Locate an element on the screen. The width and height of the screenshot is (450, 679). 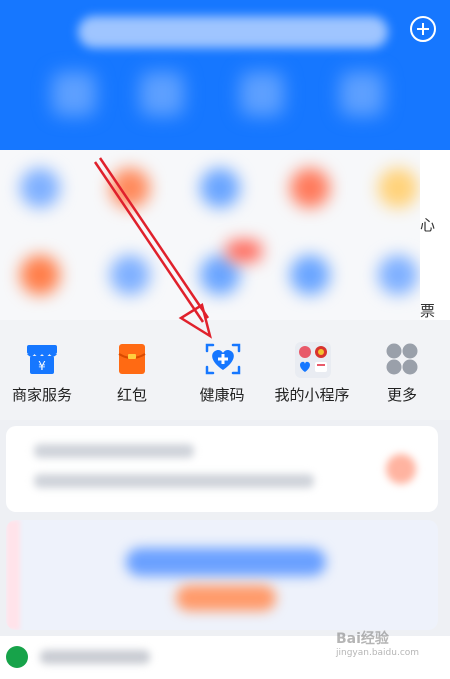
quick-action-red-packet: 红包 is located at coordinates (132, 373).